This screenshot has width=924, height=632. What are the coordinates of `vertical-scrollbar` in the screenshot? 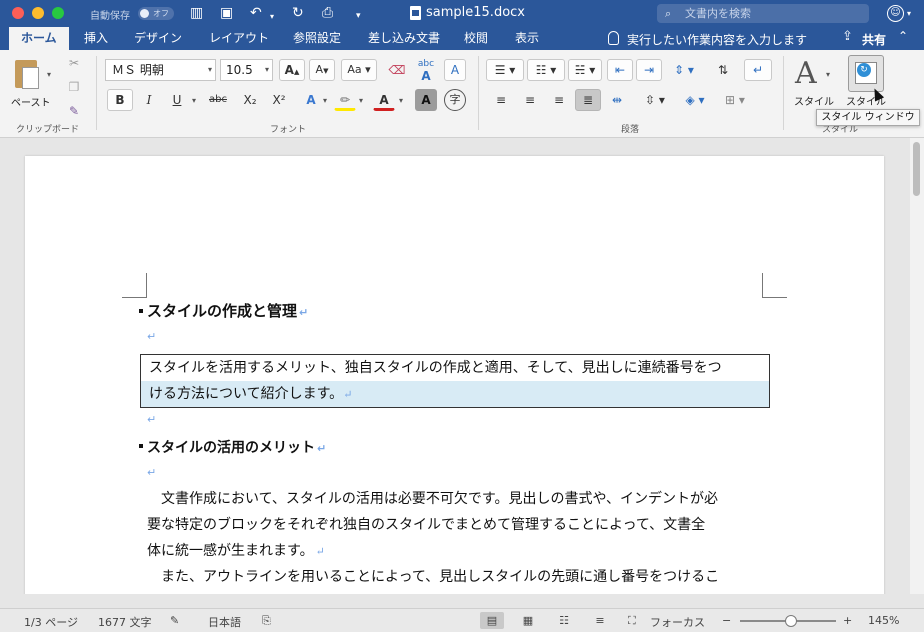 It's located at (917, 366).